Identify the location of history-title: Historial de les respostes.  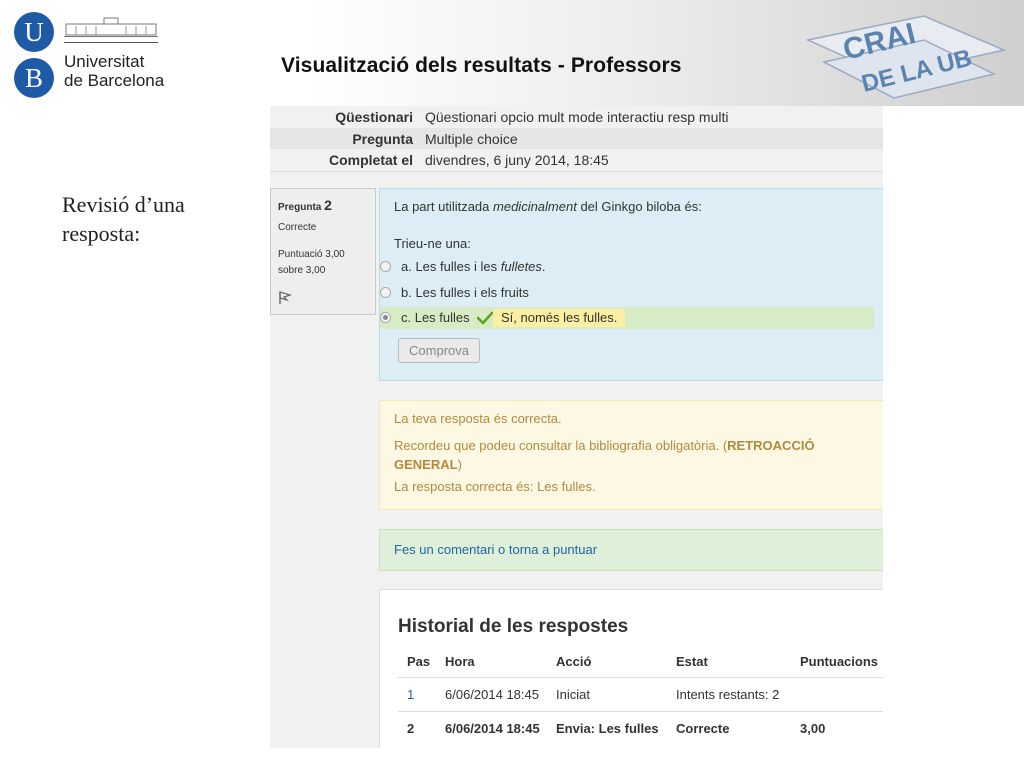
(513, 626).